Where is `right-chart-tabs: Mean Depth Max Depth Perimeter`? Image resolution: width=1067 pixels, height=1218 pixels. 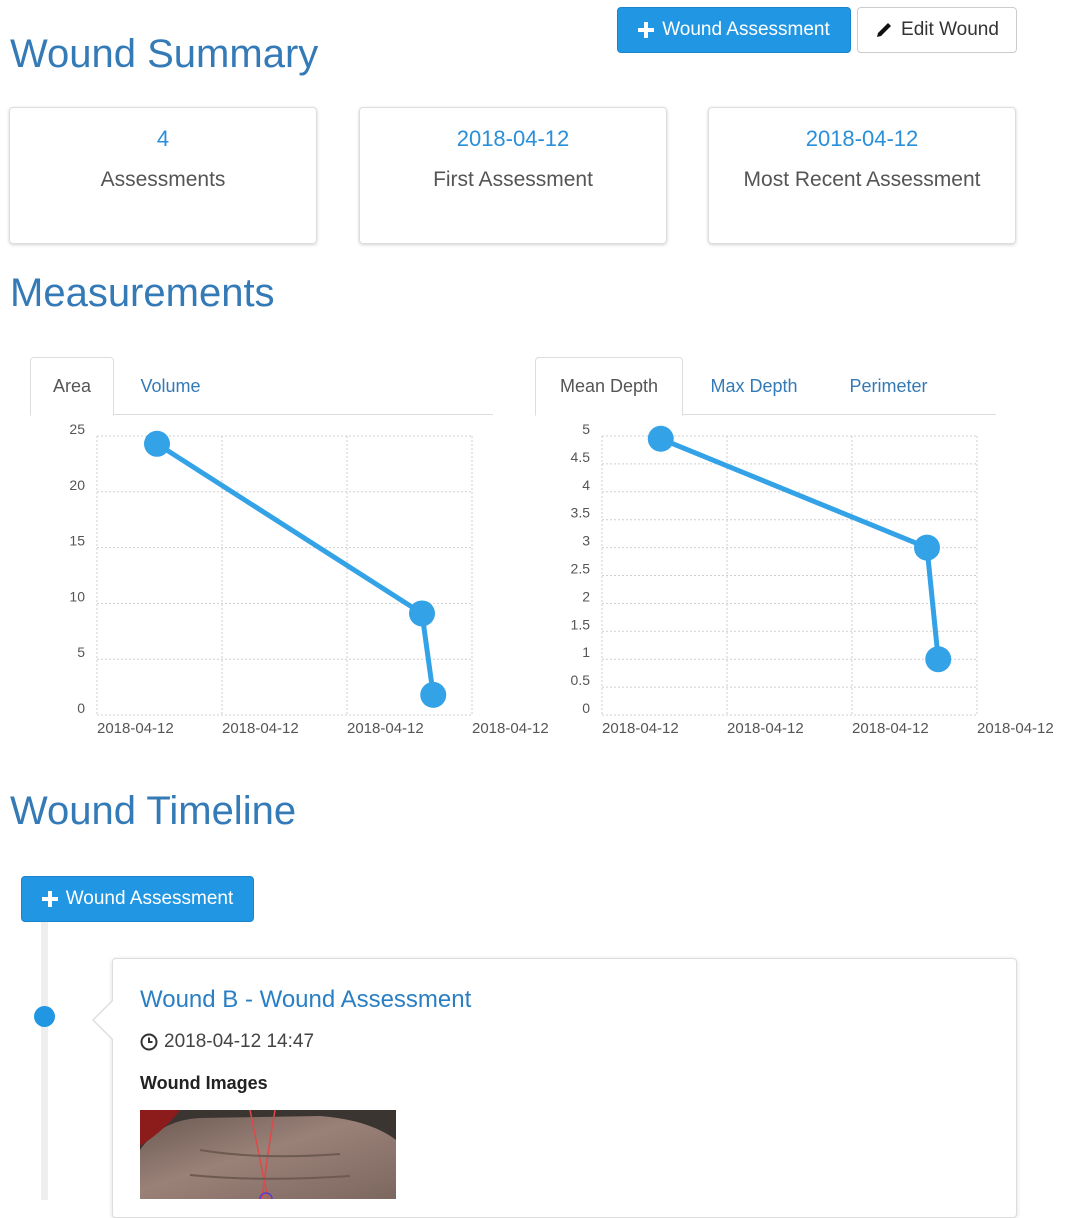
right-chart-tabs: Mean Depth Max Depth Perimeter is located at coordinates (765, 386).